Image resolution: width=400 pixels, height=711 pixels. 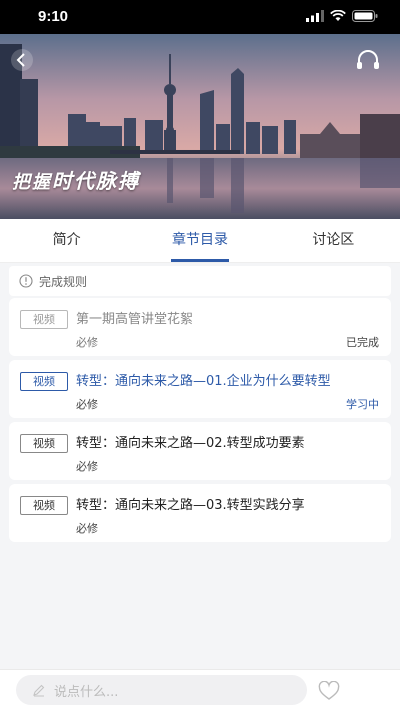 I want to click on chapter-item: 视频 转型：通向未来之路—01.企业为什么要转型 必修 学习中, so click(x=200, y=389).